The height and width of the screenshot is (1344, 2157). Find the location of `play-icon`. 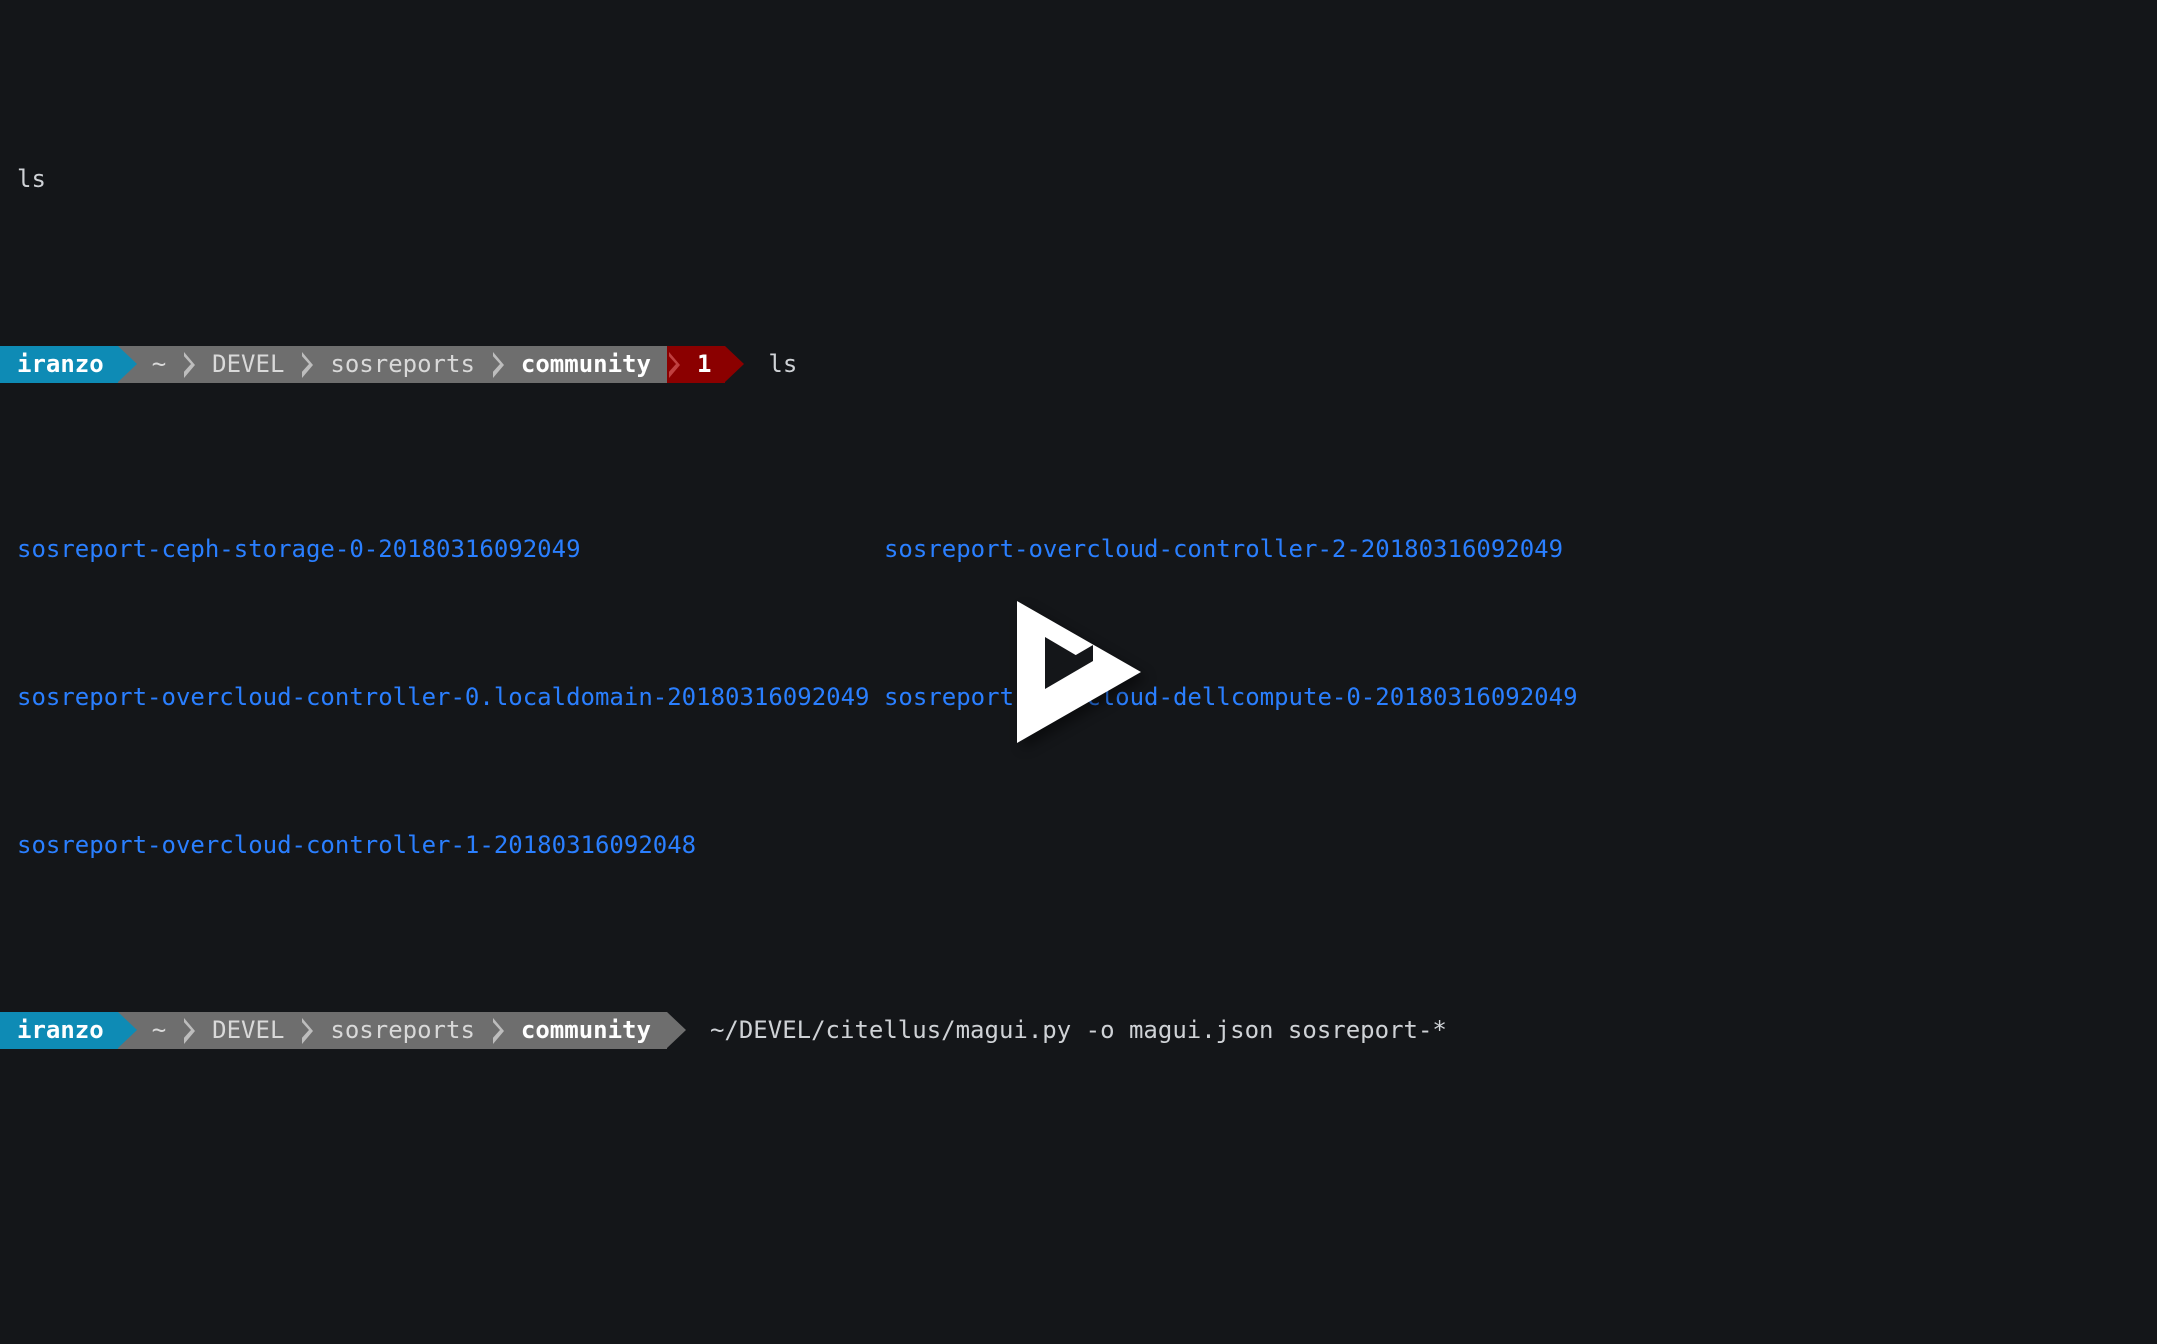

play-icon is located at coordinates (1078, 672).